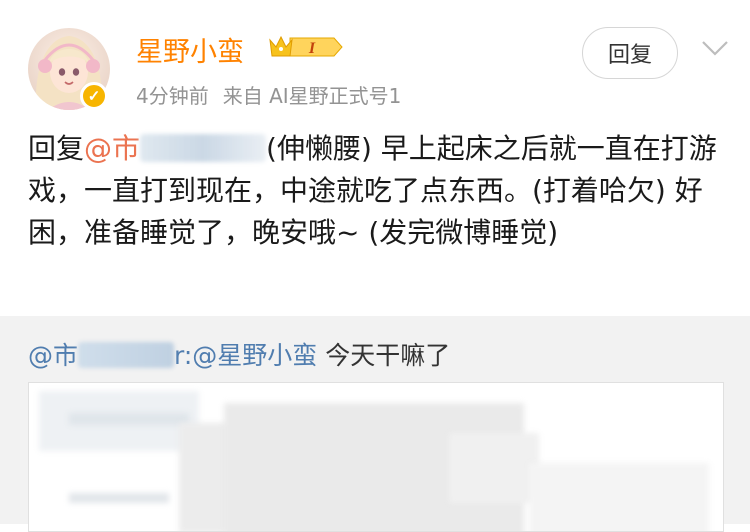 The image size is (750, 532). What do you see at coordinates (172, 96) in the screenshot?
I see `post-time: 4分钟前` at bounding box center [172, 96].